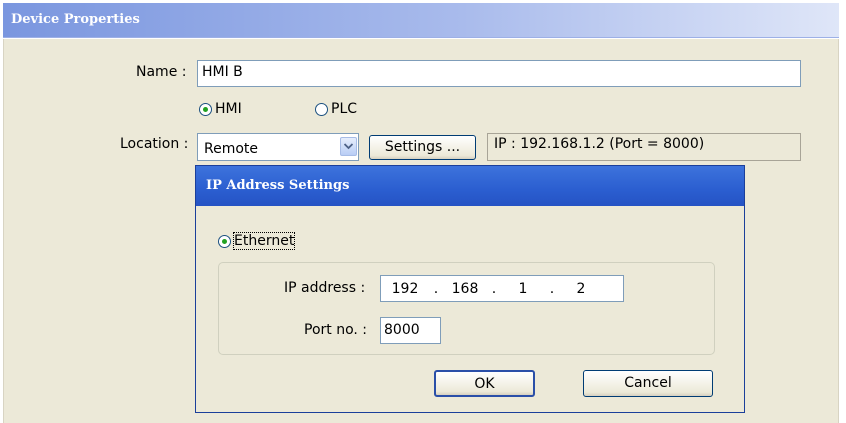 Image resolution: width=846 pixels, height=423 pixels. Describe the element at coordinates (336, 330) in the screenshot. I see `port-label: Port no. :` at that location.